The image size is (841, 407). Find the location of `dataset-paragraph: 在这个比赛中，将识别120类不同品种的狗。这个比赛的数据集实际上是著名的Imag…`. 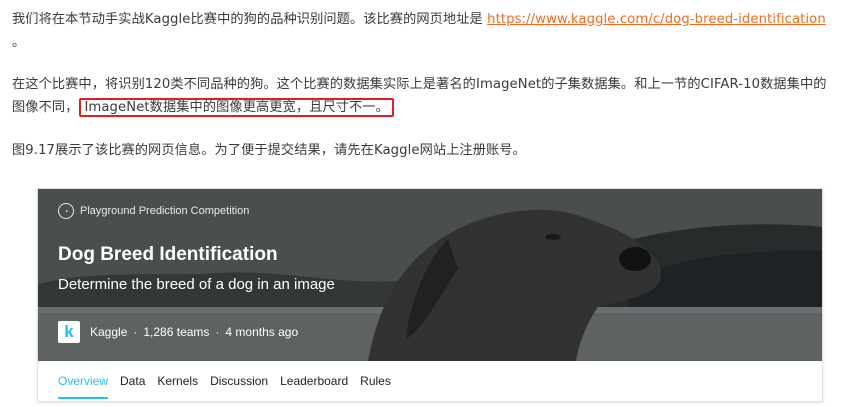

dataset-paragraph: 在这个比赛中，将识别120类不同品种的狗。这个比赛的数据集实际上是著名的Imag… is located at coordinates (421, 96).